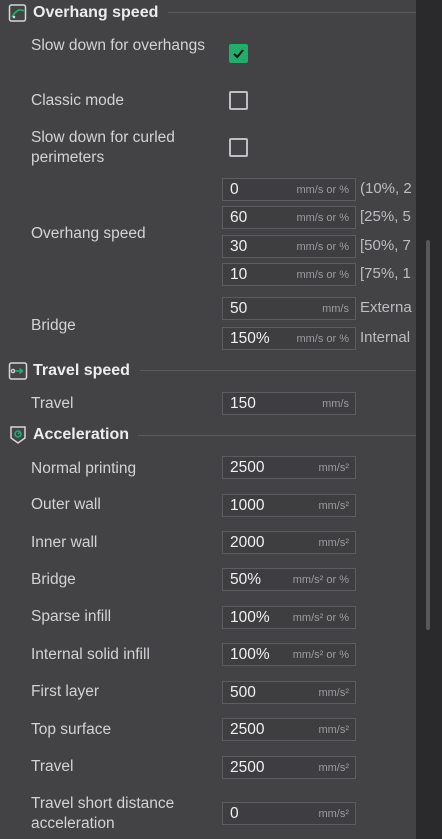 The image size is (442, 839). I want to click on field-value: 150%, so click(250, 338).